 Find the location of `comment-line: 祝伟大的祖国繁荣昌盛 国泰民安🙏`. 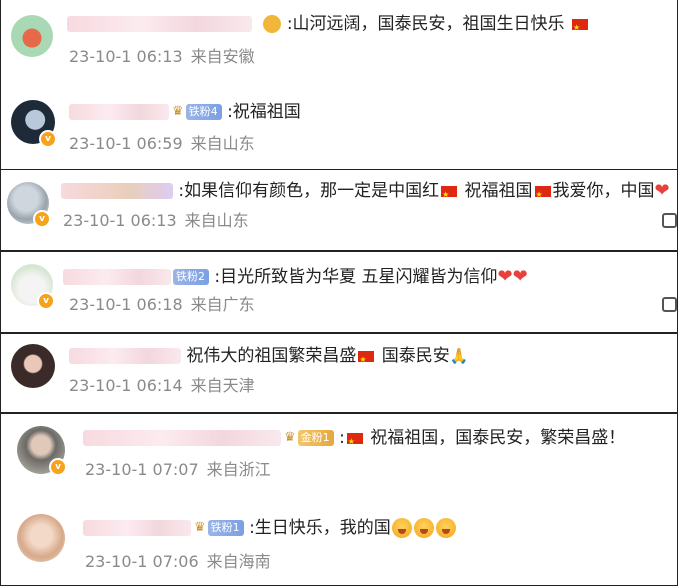

comment-line: 祝伟大的祖国繁荣昌盛 国泰民安🙏 is located at coordinates (269, 358).